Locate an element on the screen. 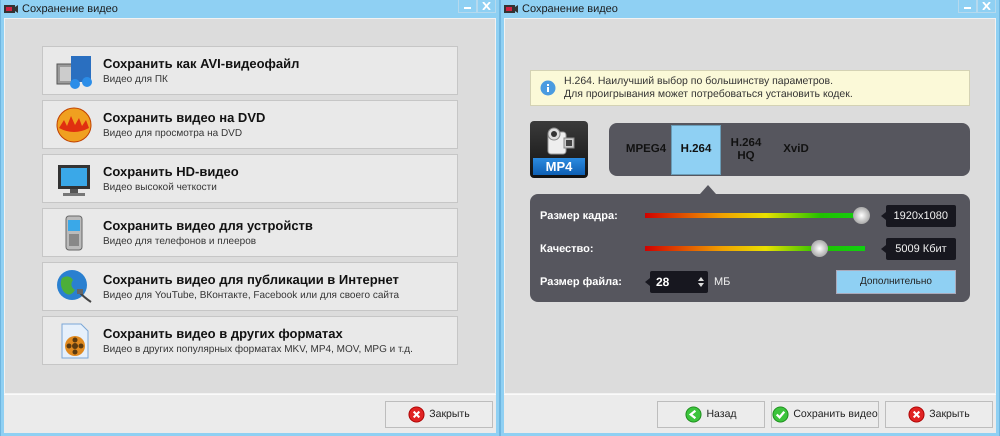 The width and height of the screenshot is (1000, 436). save-option-button: Сохранить HD-видео Видео высокой четкости is located at coordinates (250, 178).